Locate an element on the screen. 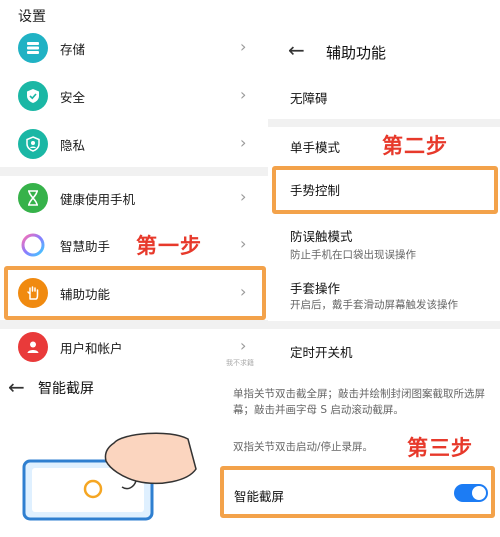 The width and height of the screenshot is (500, 537). step3-label: 第三步 is located at coordinates (440, 448).